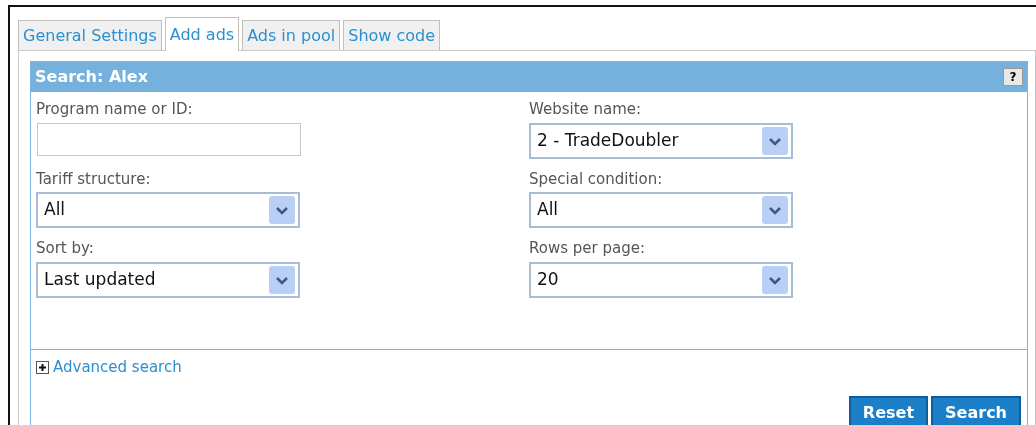 The height and width of the screenshot is (425, 1036). I want to click on help-button: ?, so click(1013, 77).